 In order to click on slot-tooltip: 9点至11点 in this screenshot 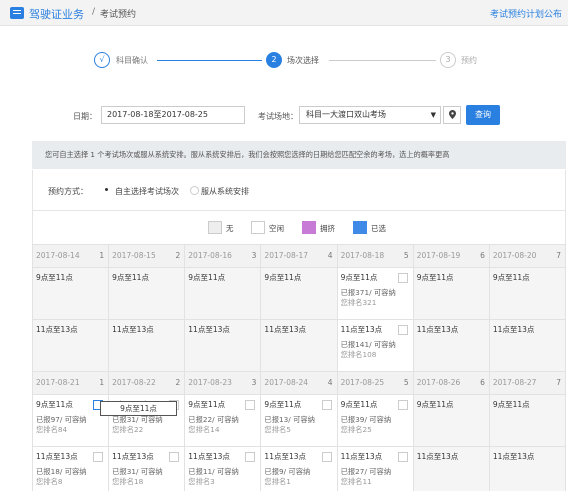, I will do `click(138, 408)`.